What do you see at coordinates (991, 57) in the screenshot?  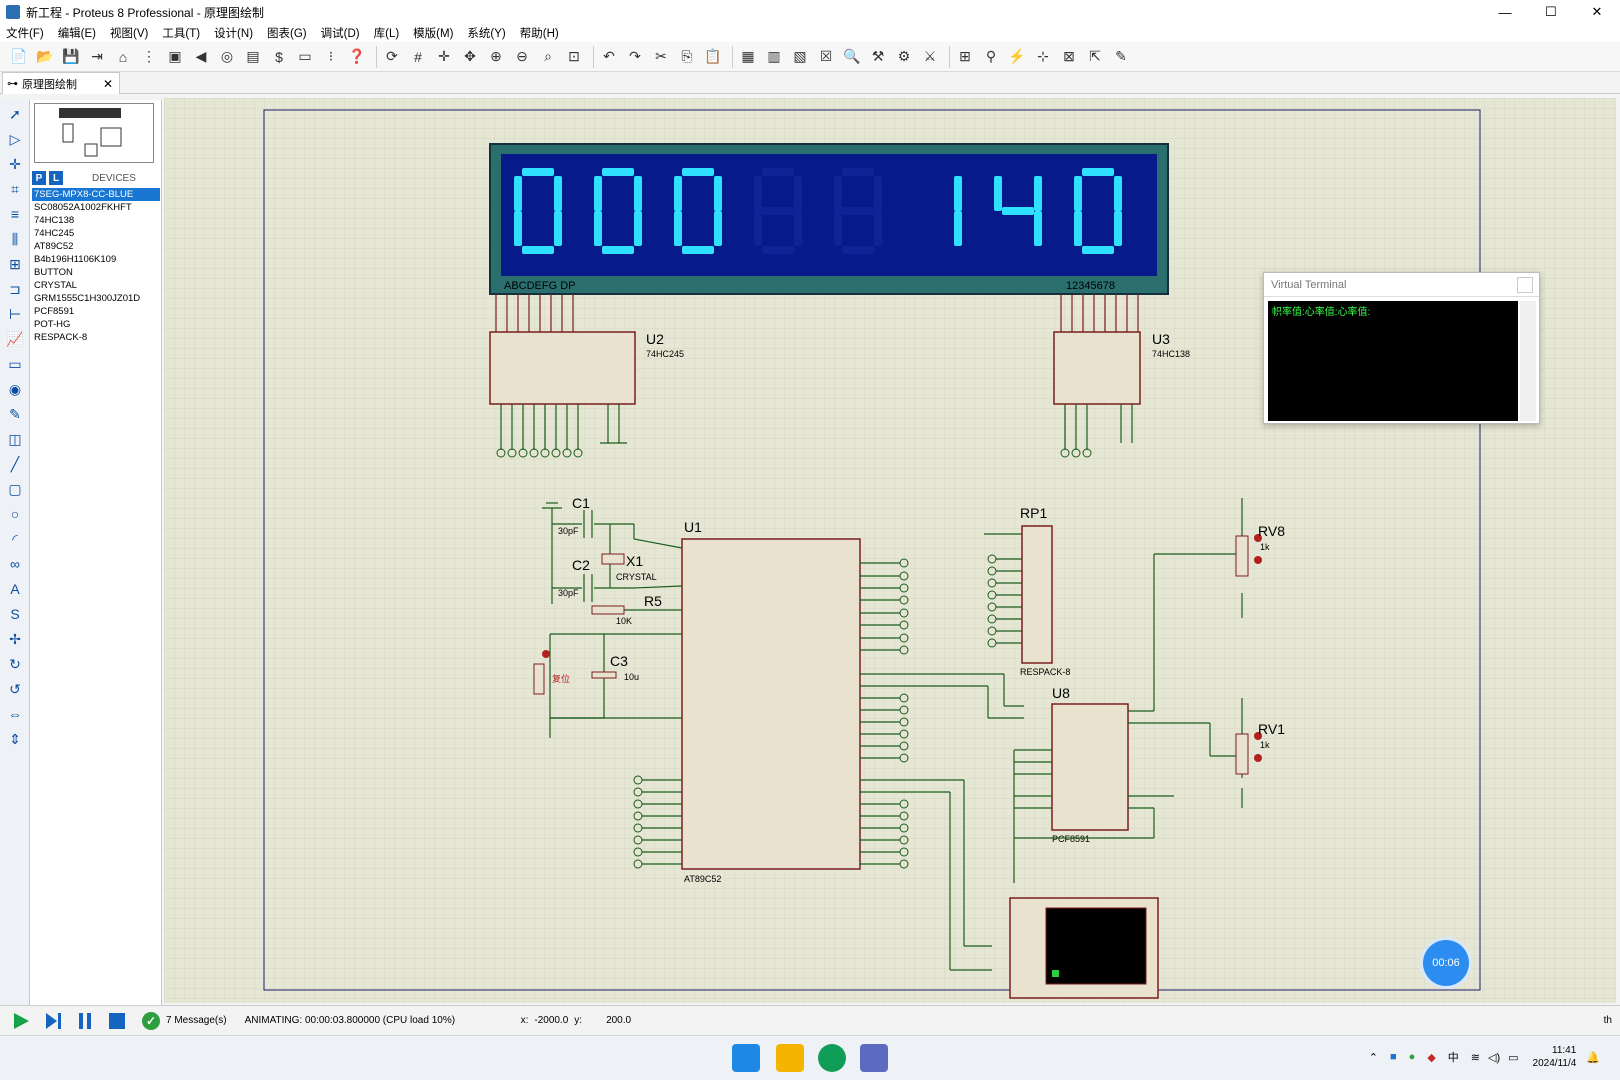 I see `search-tag-icon: ⚲` at bounding box center [991, 57].